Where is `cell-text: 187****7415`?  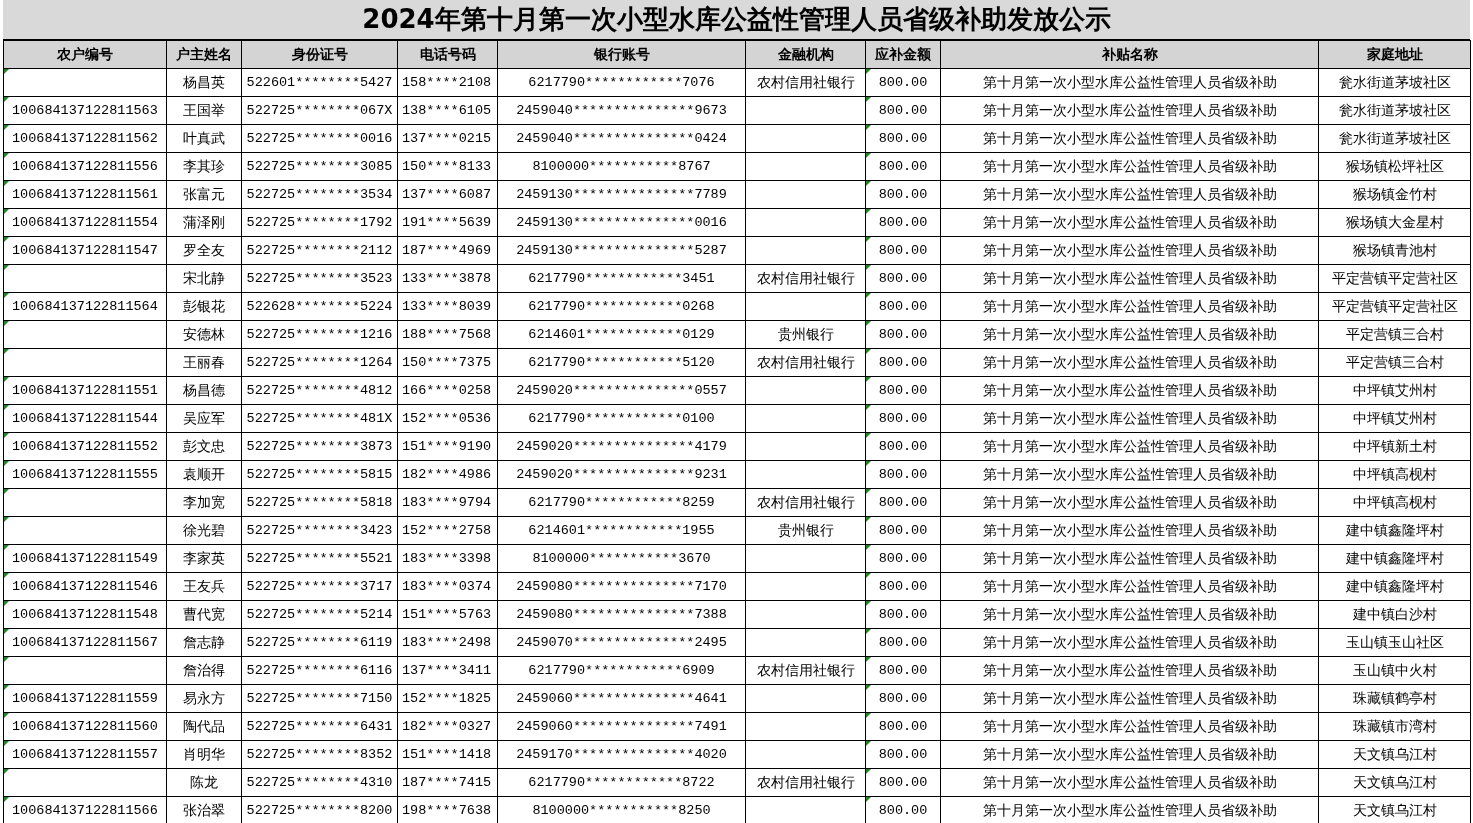 cell-text: 187****7415 is located at coordinates (447, 782).